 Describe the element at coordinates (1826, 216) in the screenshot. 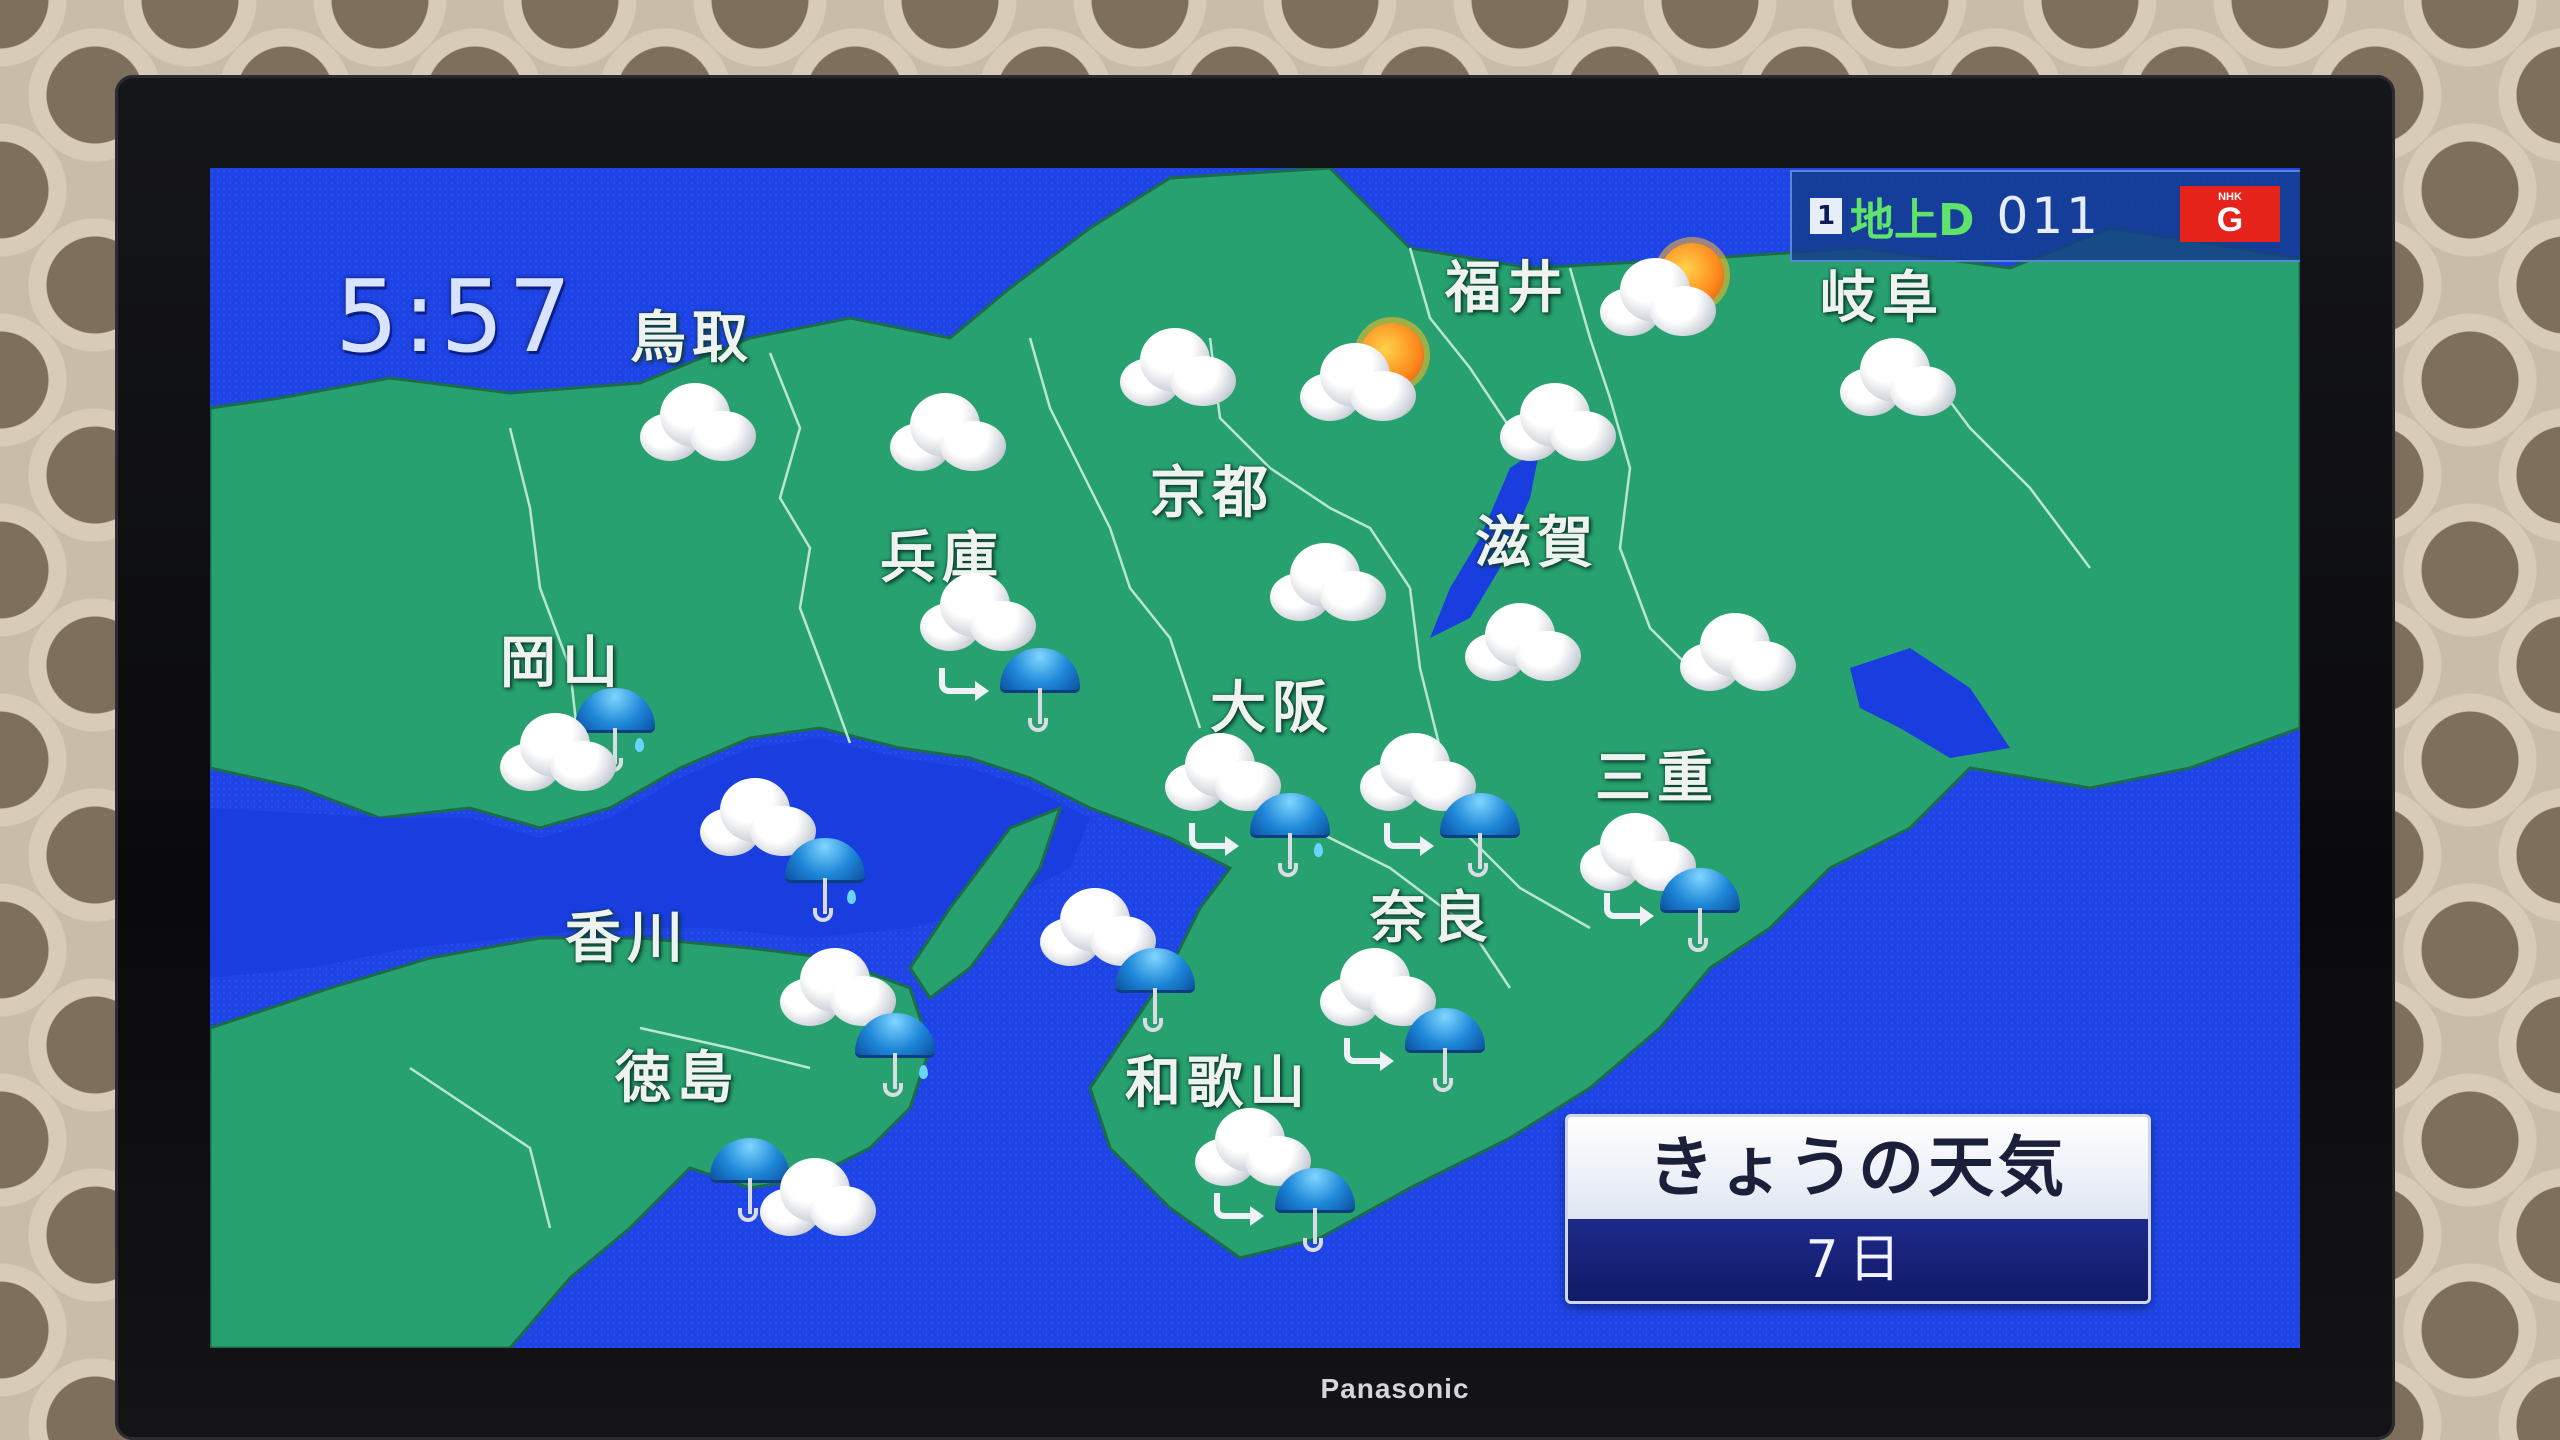

I see `channel-index: 1` at that location.